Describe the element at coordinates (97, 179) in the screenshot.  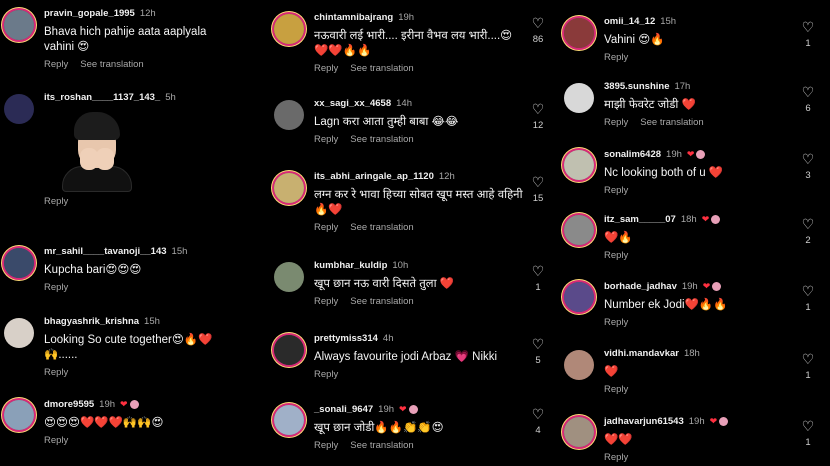
I see `sticker-body` at that location.